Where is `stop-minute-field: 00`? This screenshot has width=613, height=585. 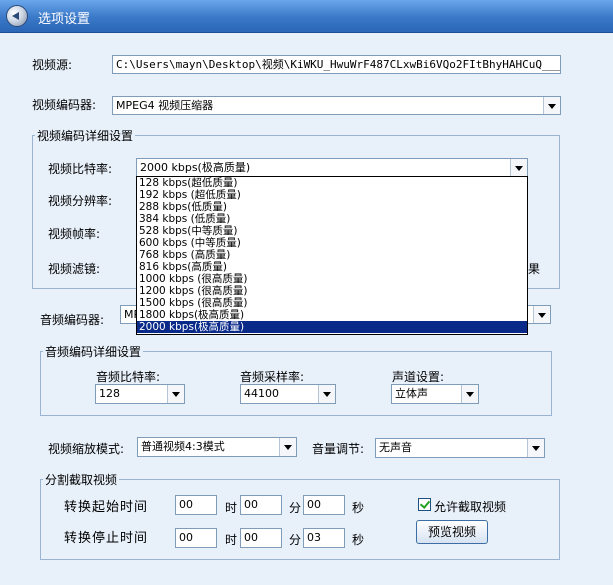 stop-minute-field: 00 is located at coordinates (261, 538).